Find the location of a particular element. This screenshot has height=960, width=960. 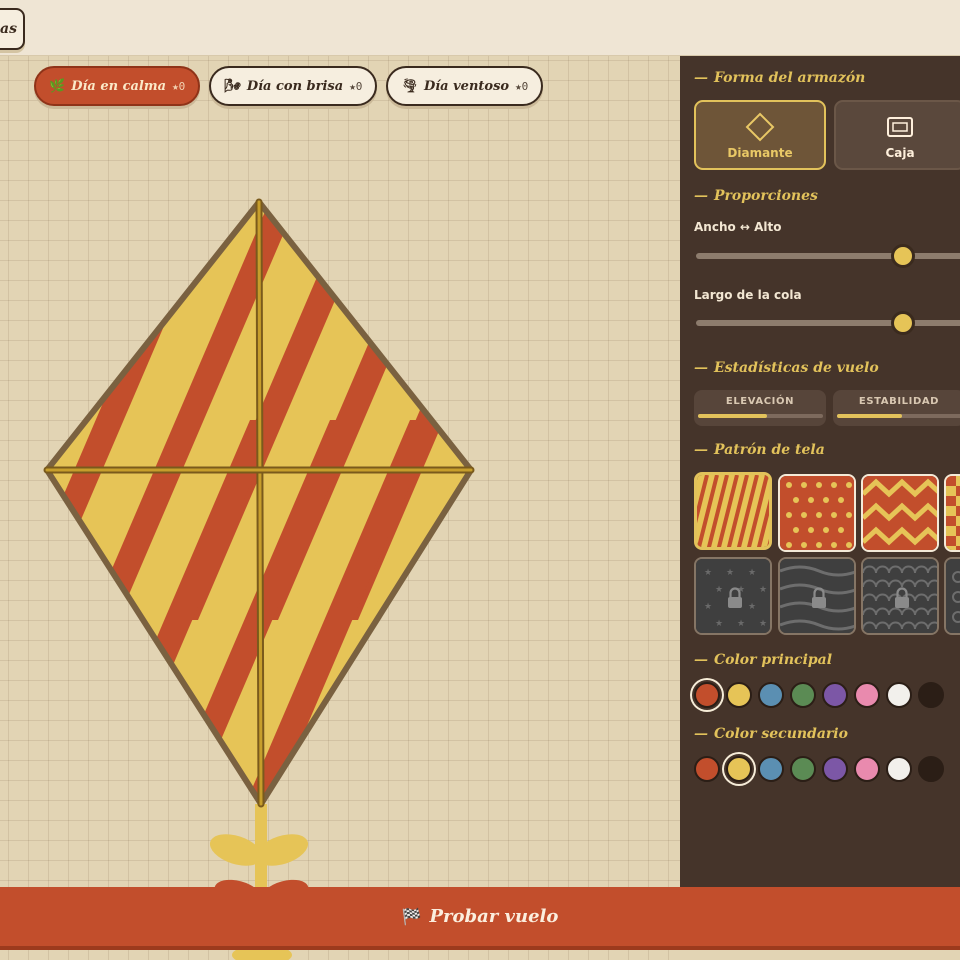

zigzag-pattern-icon is located at coordinates (900, 513).